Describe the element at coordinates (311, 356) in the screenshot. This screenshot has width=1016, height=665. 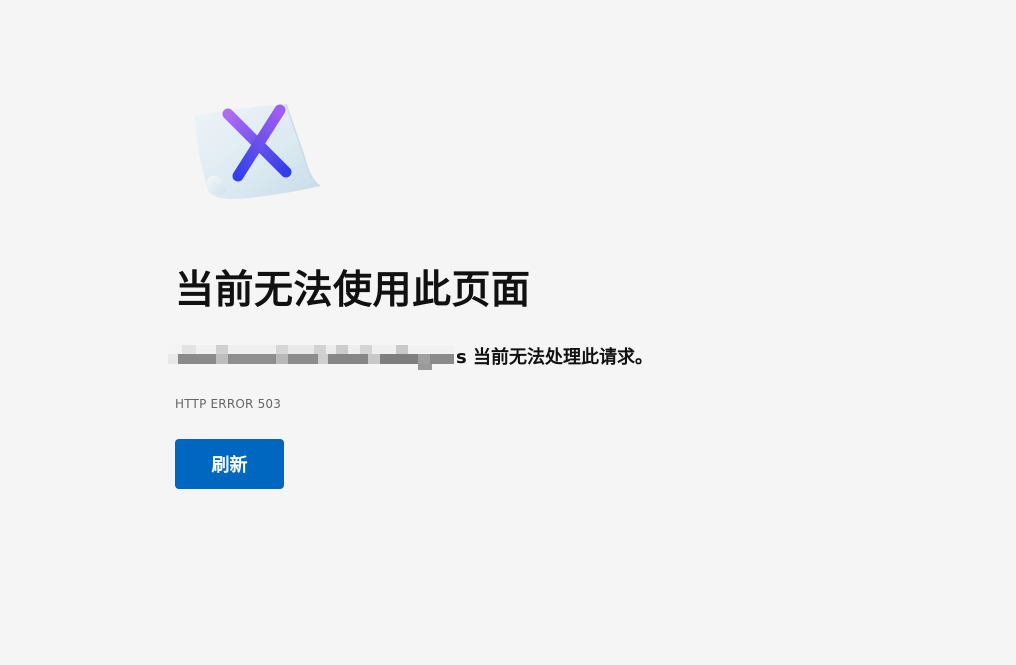
I see `redacted-hostname` at that location.